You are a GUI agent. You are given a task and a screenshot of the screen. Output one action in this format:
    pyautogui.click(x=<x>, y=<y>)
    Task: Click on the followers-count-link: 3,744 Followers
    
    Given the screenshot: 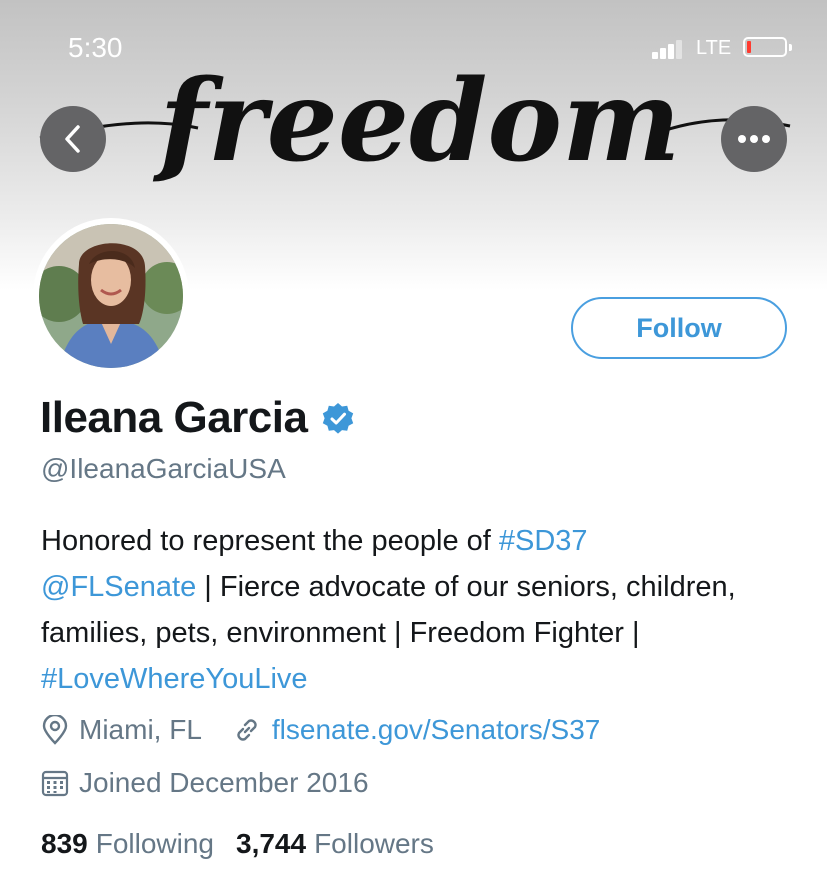 What is the action you would take?
    pyautogui.click(x=335, y=844)
    